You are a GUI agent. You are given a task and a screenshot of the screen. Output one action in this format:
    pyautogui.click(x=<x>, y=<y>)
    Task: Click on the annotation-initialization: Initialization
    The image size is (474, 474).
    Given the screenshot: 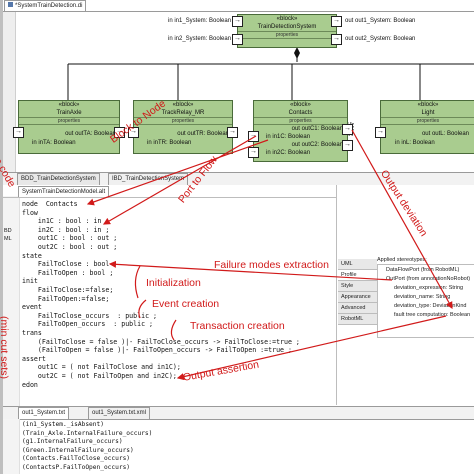 What is the action you would take?
    pyautogui.click(x=173, y=283)
    